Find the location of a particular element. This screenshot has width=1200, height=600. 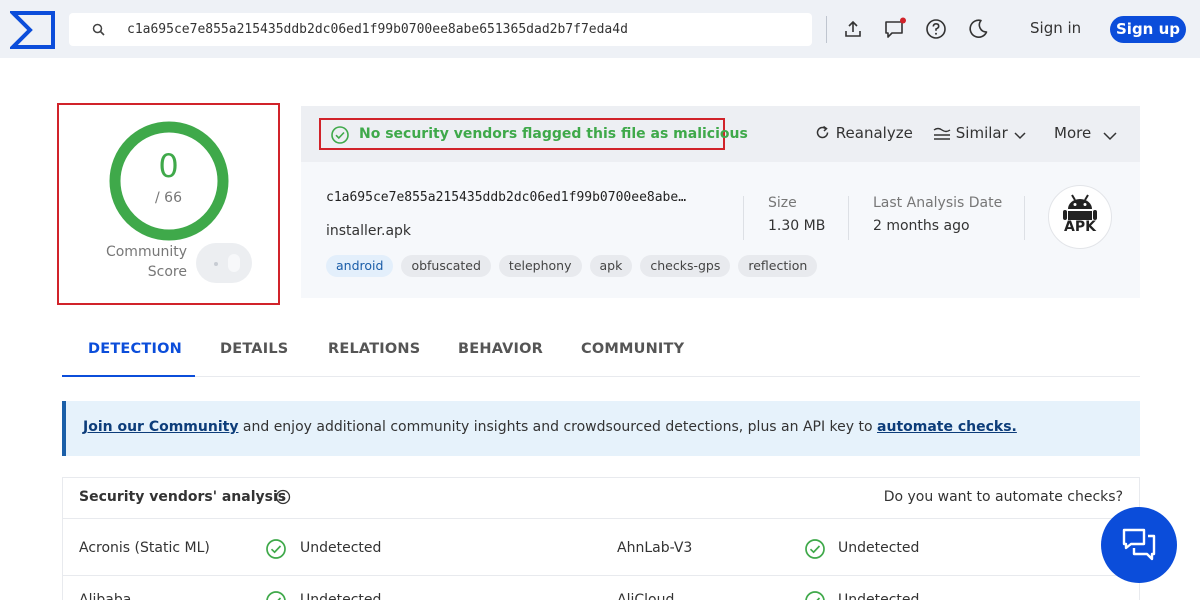

reanalyze-button: Reanalyze is located at coordinates (863, 133).